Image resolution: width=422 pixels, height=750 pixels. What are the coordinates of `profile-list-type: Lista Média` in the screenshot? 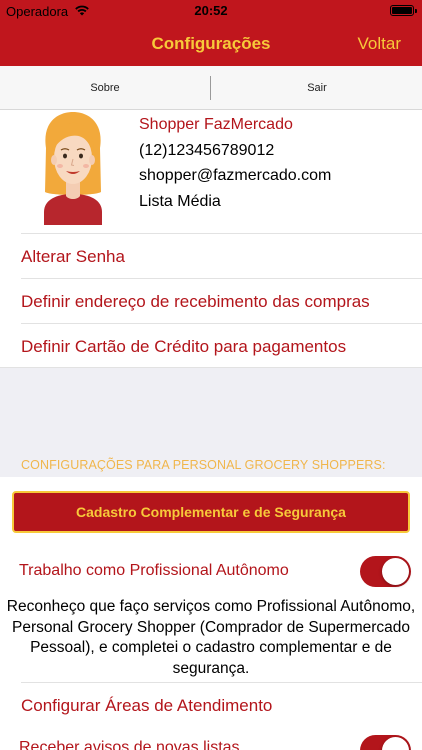 It's located at (180, 201).